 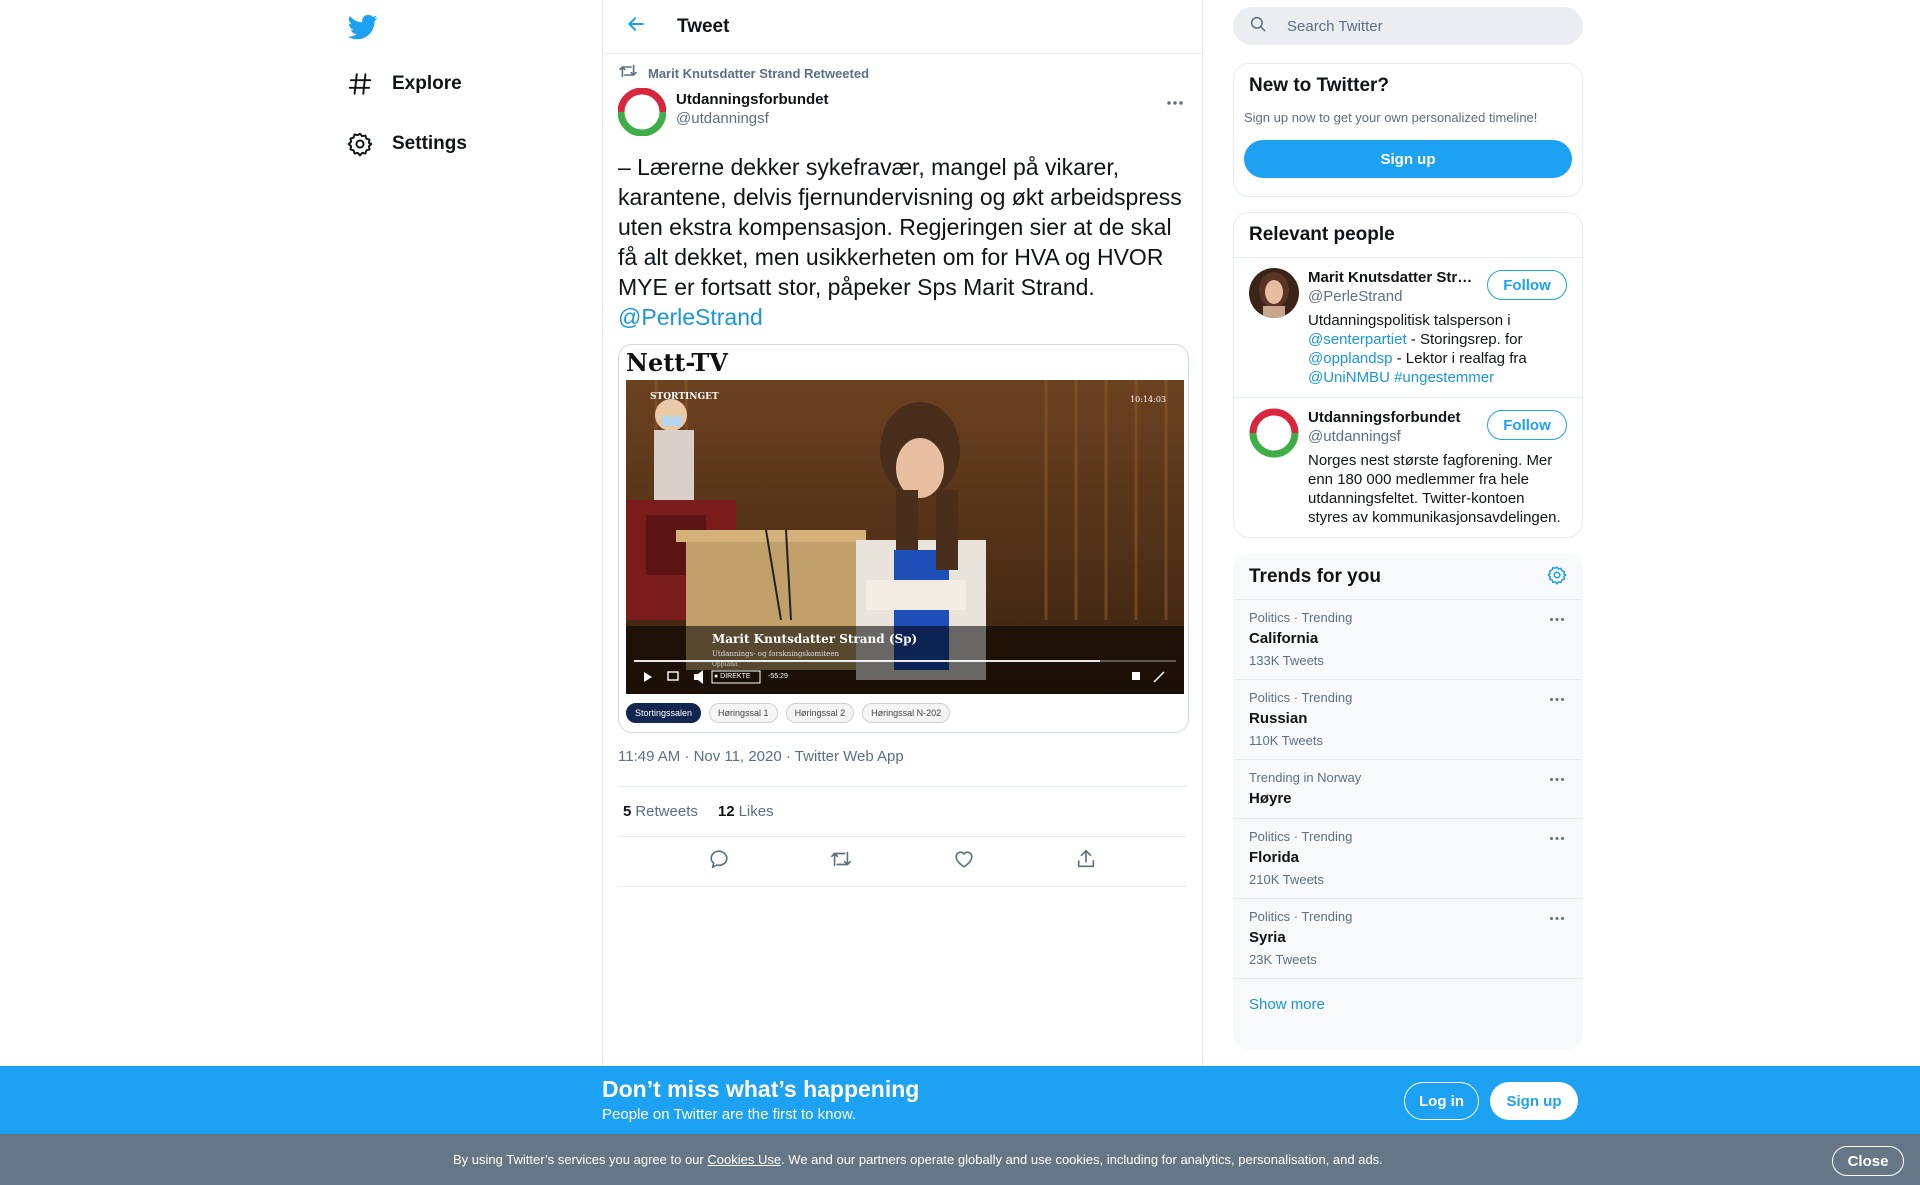 I want to click on media-tab: Høringssal N-202, so click(x=906, y=713).